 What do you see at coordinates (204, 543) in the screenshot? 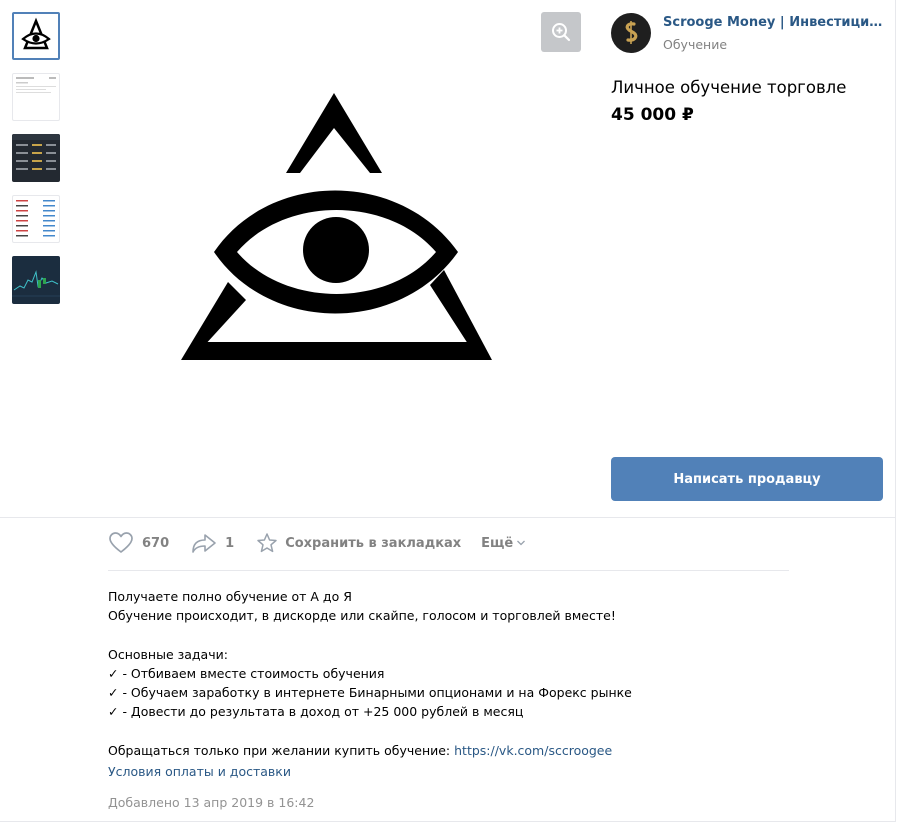
I see `share-icon` at bounding box center [204, 543].